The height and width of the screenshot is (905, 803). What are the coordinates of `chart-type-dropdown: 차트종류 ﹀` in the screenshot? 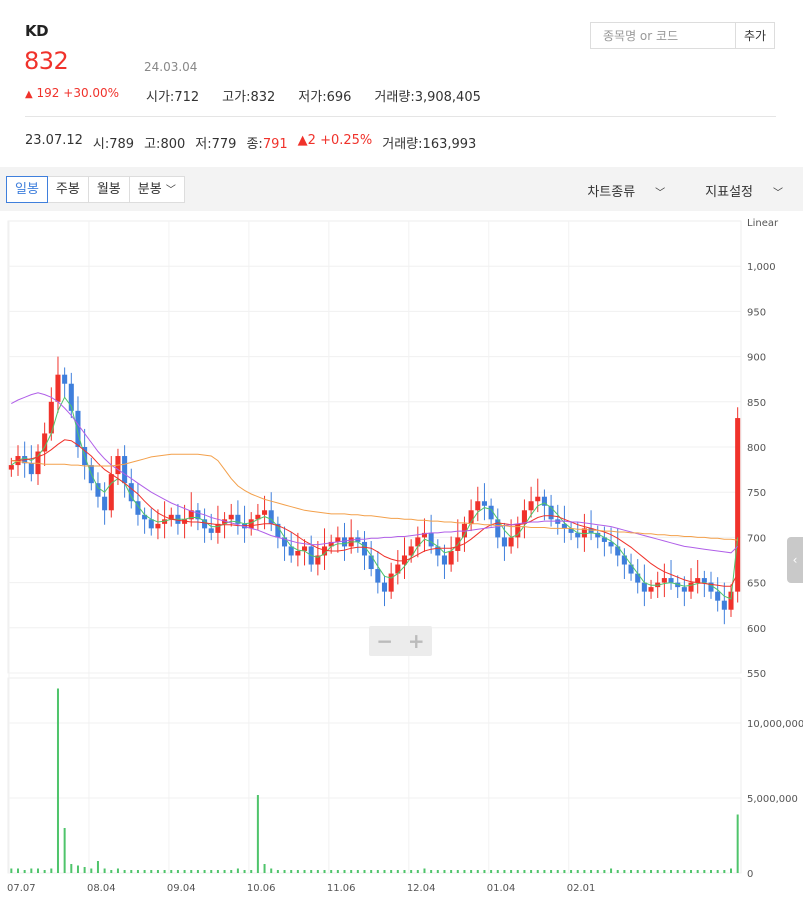 It's located at (616, 190).